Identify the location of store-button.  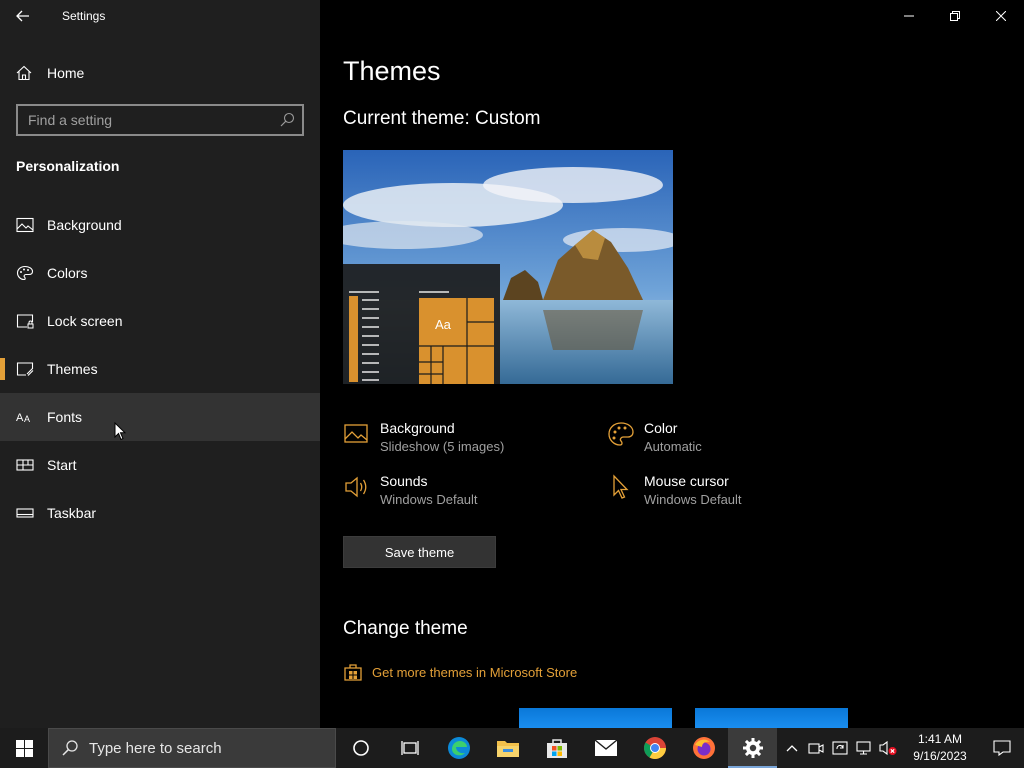
(556, 748).